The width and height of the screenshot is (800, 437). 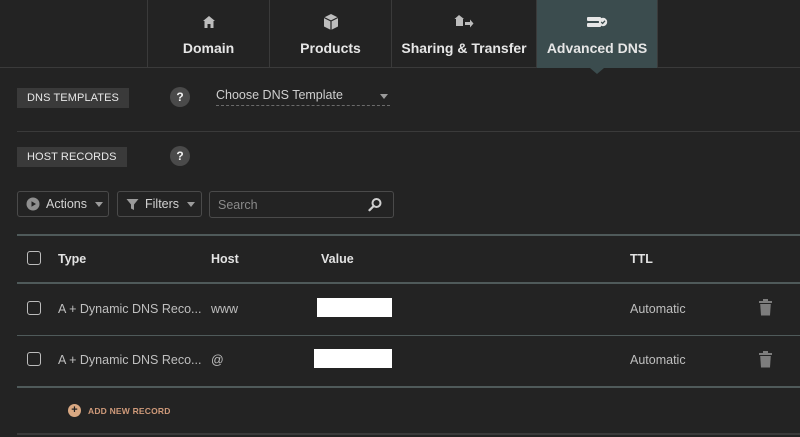 What do you see at coordinates (463, 34) in the screenshot?
I see `tab-sharing-transfer: Sharing & Transfer` at bounding box center [463, 34].